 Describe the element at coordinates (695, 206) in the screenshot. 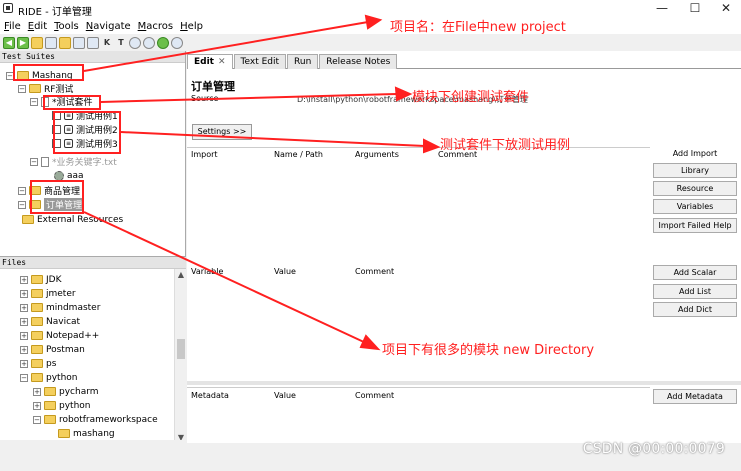

I see `variables-button: Variables` at that location.